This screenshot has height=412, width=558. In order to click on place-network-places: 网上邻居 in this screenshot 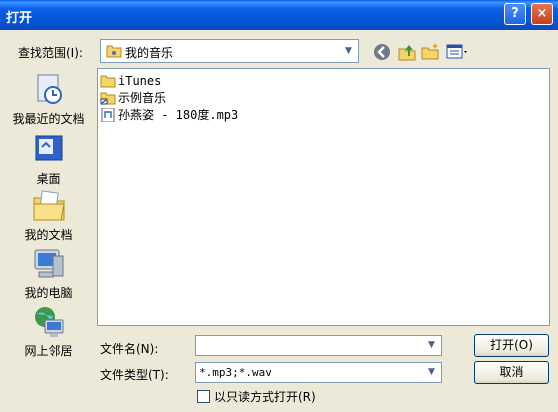, I will do `click(48, 331)`.